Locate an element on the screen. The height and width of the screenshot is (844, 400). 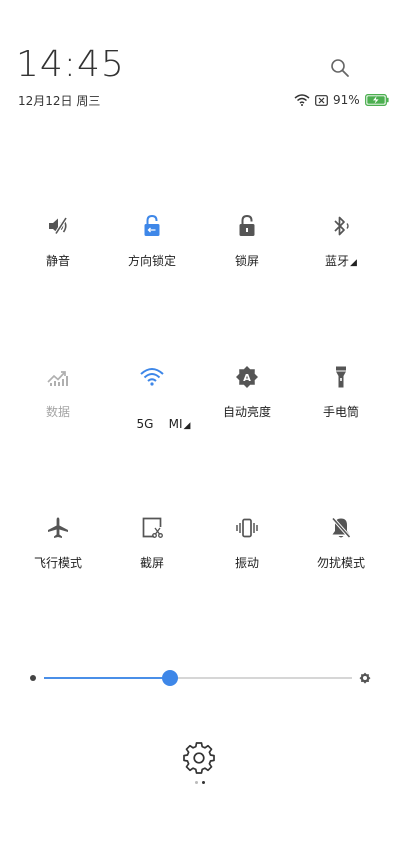
screenshot-icon is located at coordinates (152, 528).